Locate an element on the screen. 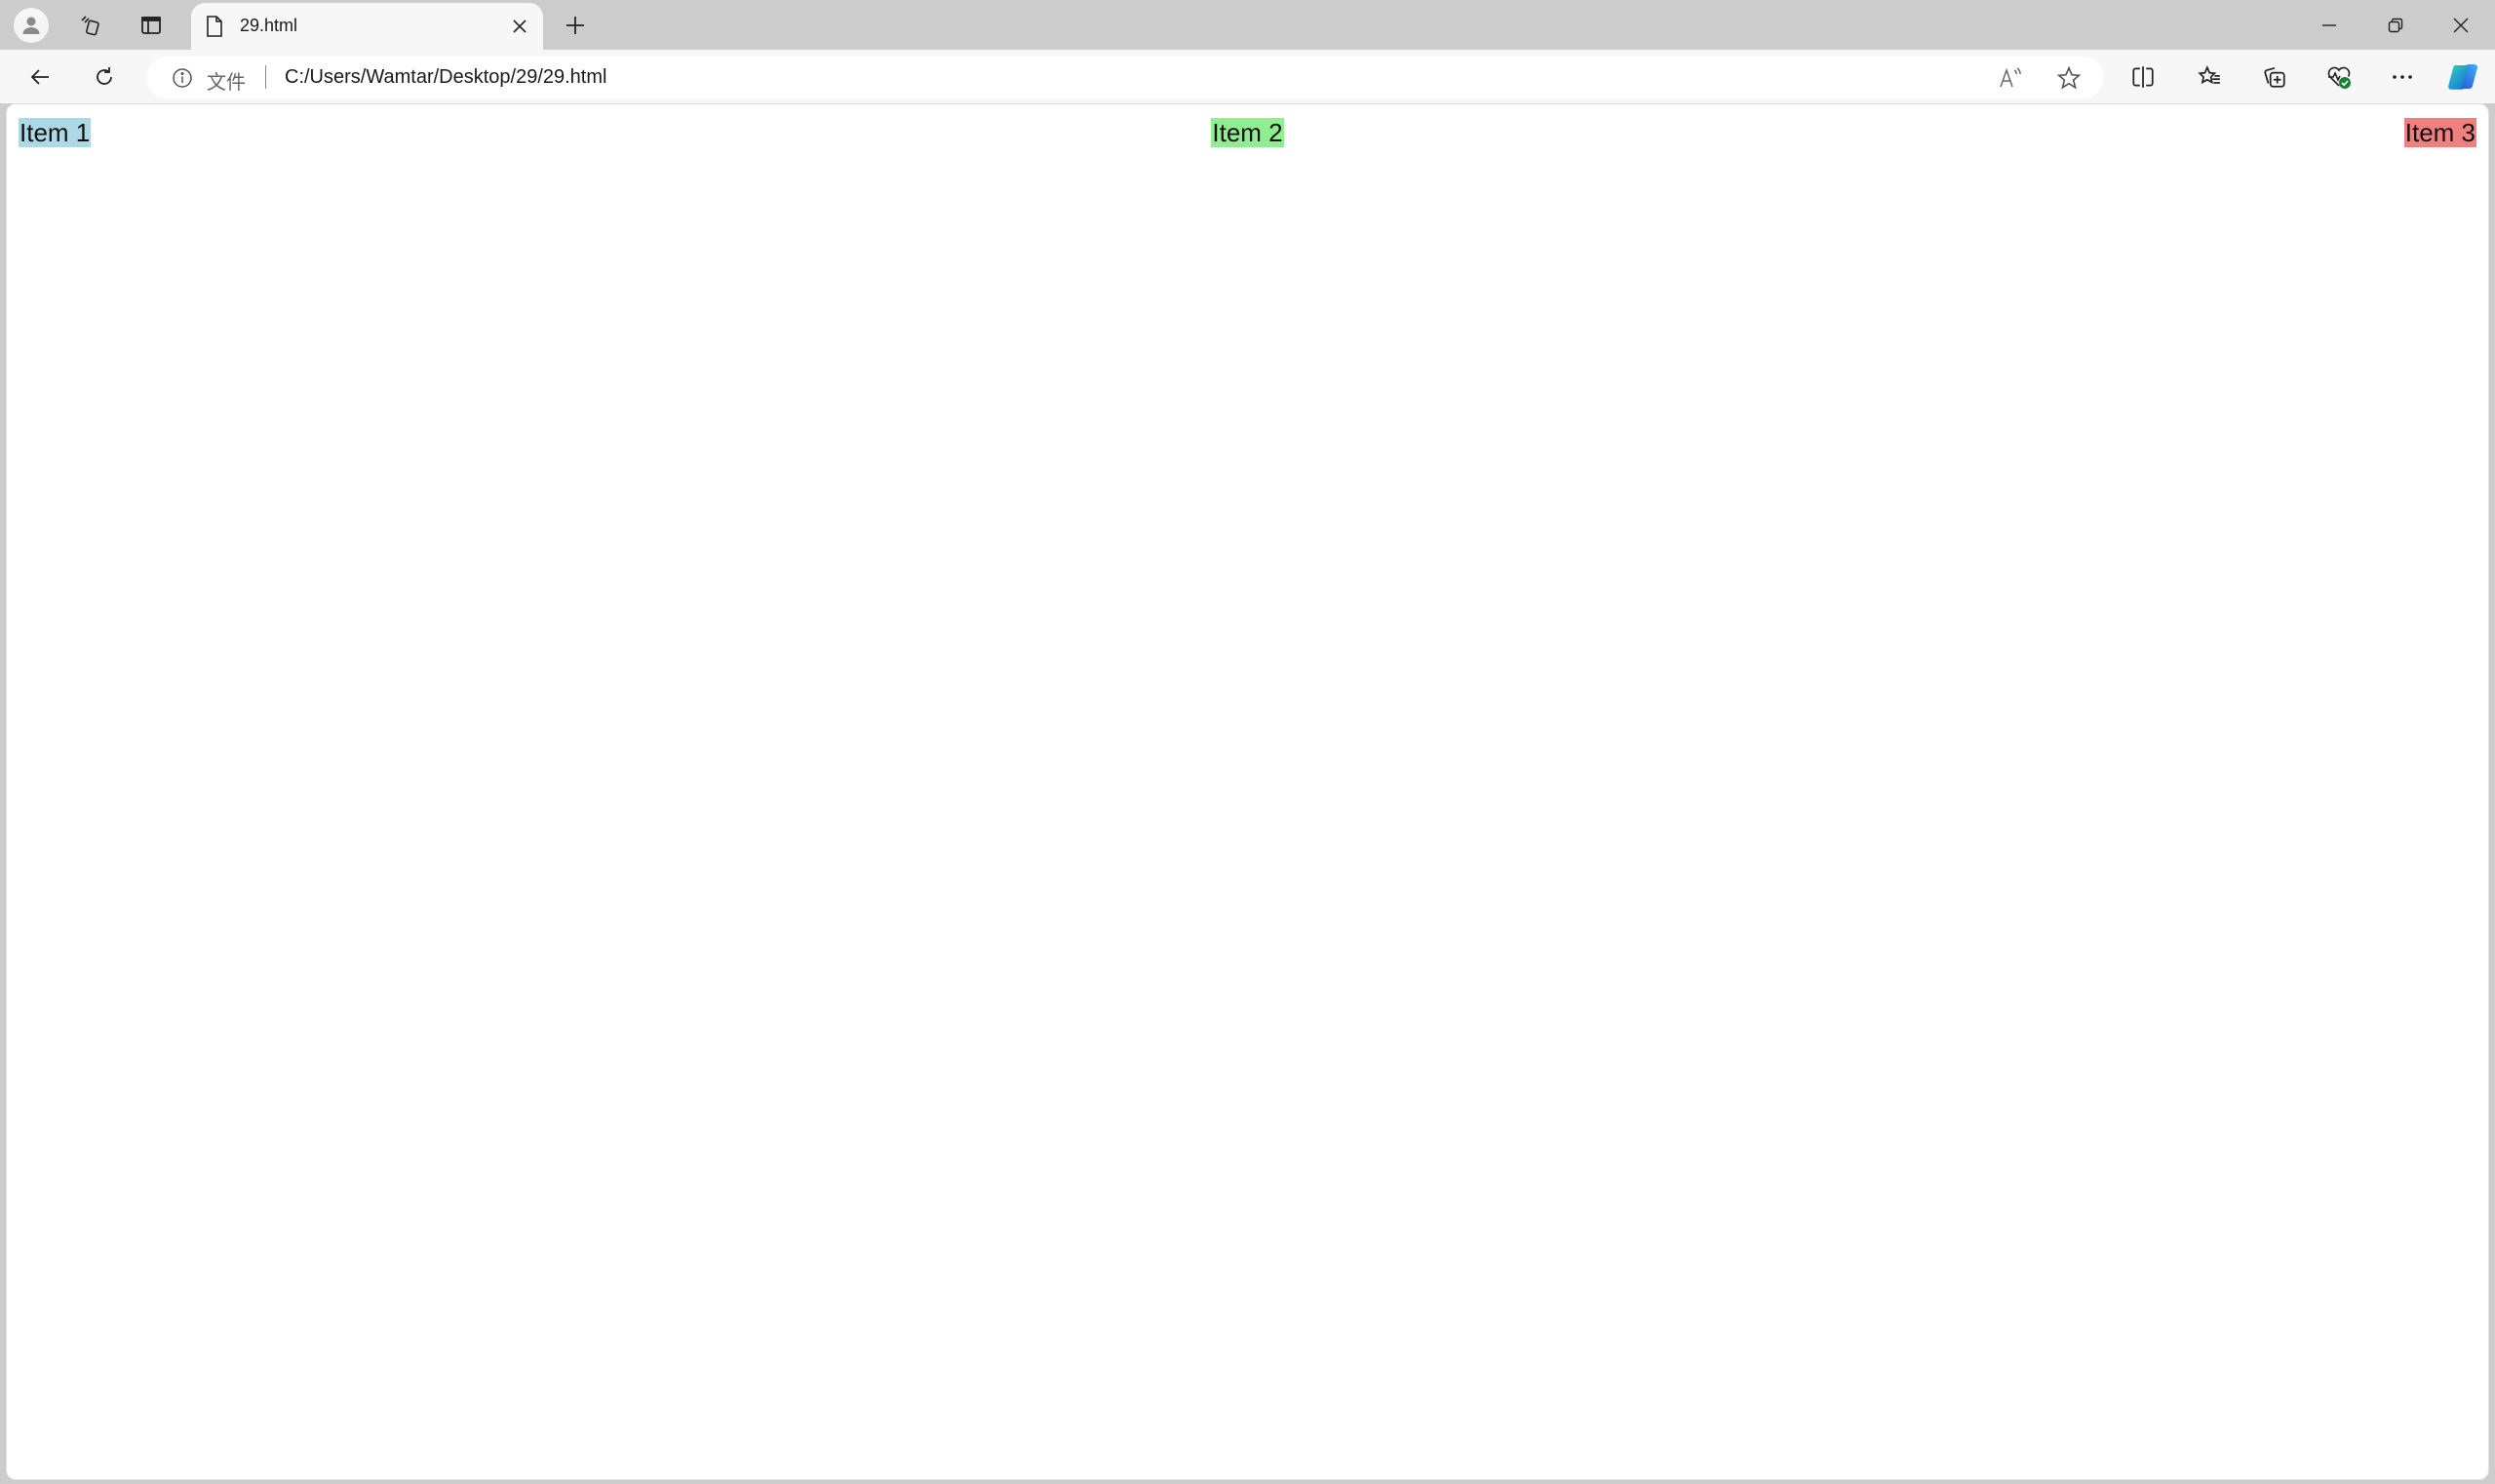 Image resolution: width=2495 pixels, height=1484 pixels. active-tab: 29.html is located at coordinates (367, 26).